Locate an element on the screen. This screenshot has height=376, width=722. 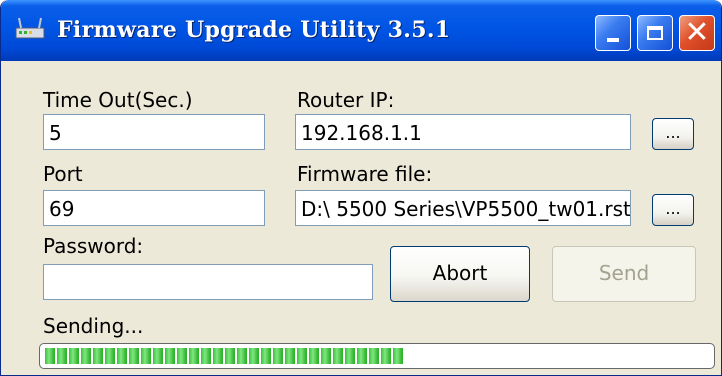
close-button: ✕ is located at coordinates (697, 33).